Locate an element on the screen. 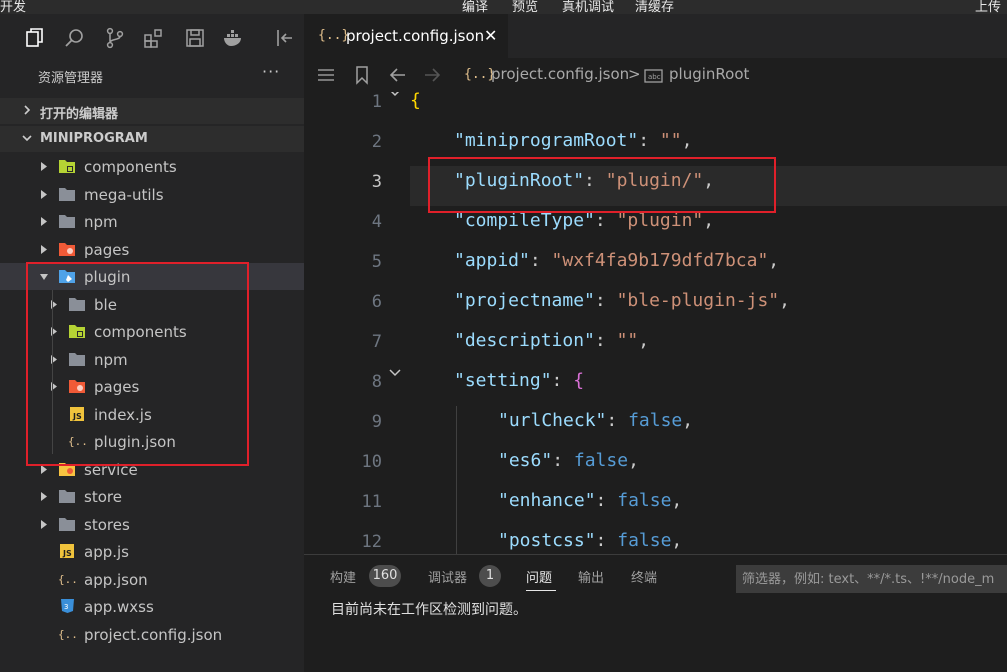 The width and height of the screenshot is (1007, 672). code-token: { is located at coordinates (579, 380).